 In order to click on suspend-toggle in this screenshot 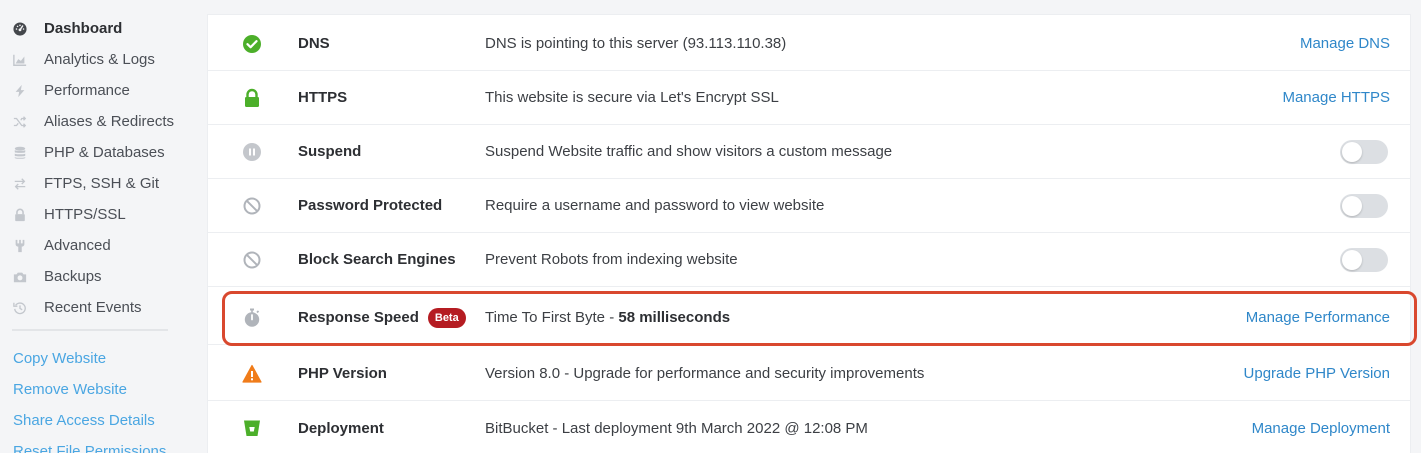, I will do `click(1364, 151)`.